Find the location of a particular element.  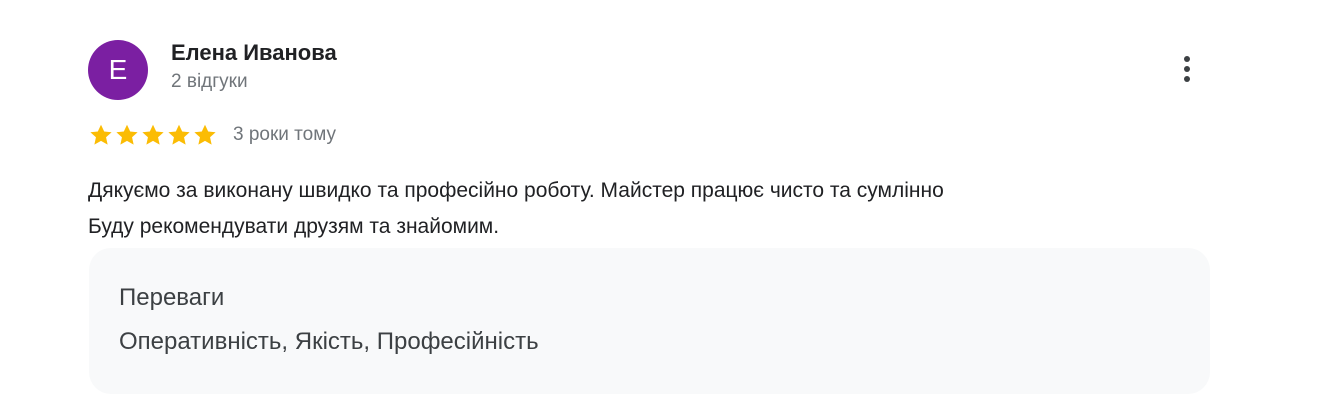

attributes-title: Переваги is located at coordinates (172, 297).